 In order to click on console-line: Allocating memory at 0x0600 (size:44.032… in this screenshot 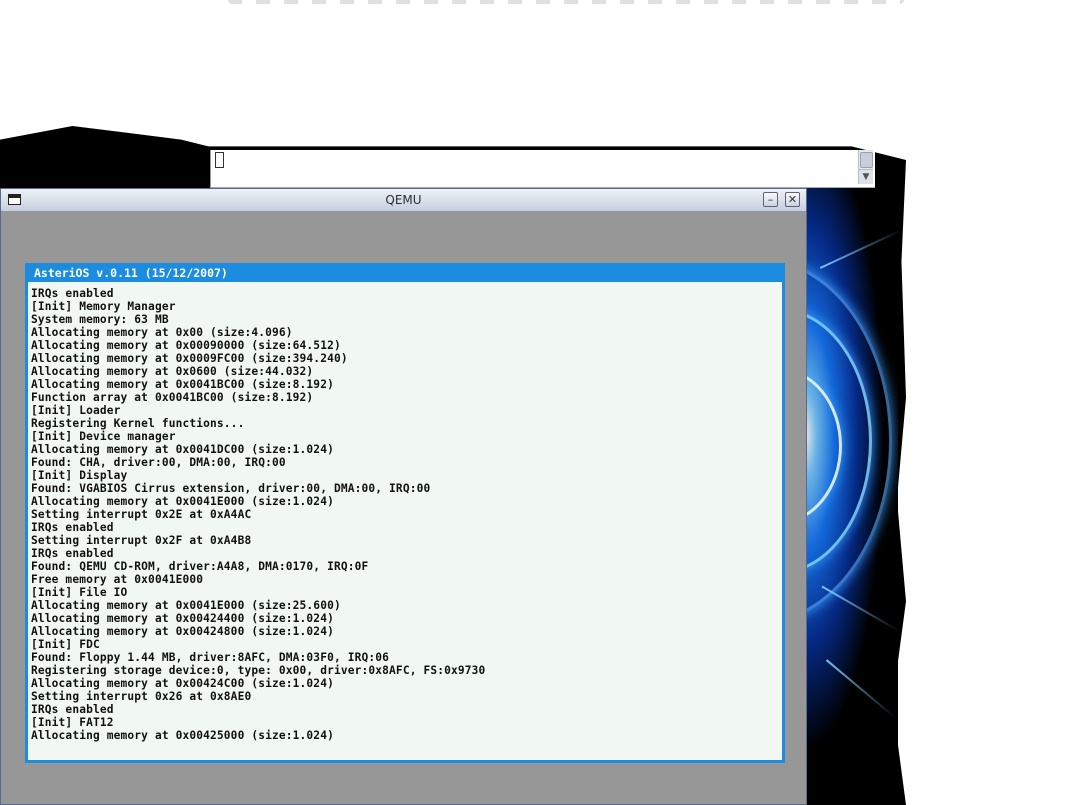, I will do `click(172, 371)`.